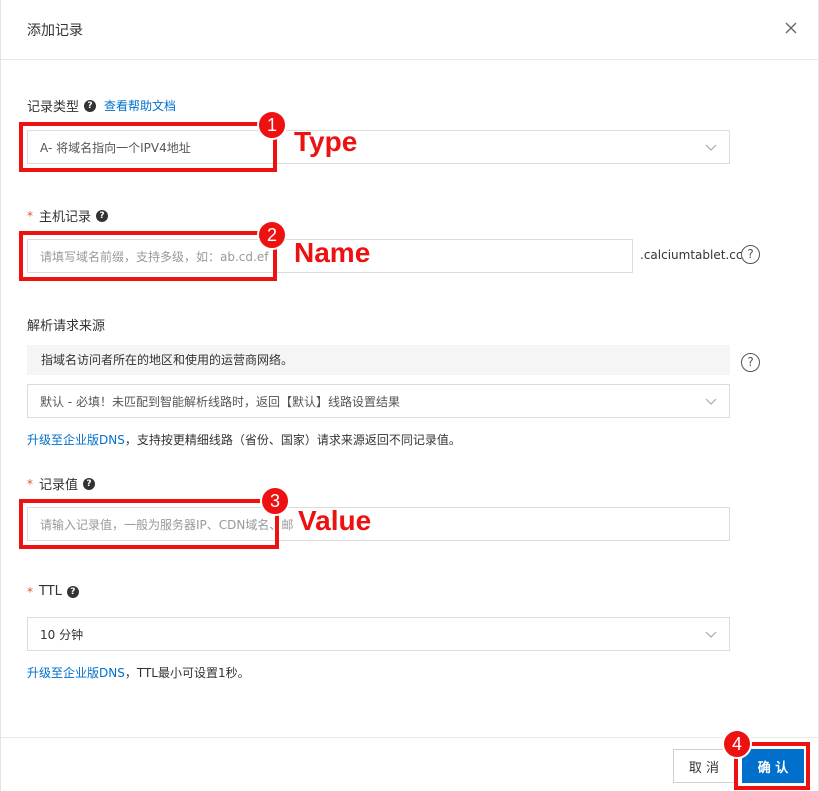 The width and height of the screenshot is (819, 791). Describe the element at coordinates (220, 401) in the screenshot. I see `source-value: 默认 - 必填！未匹配到智能解析线路时，返回【默认】线路设置结果` at that location.